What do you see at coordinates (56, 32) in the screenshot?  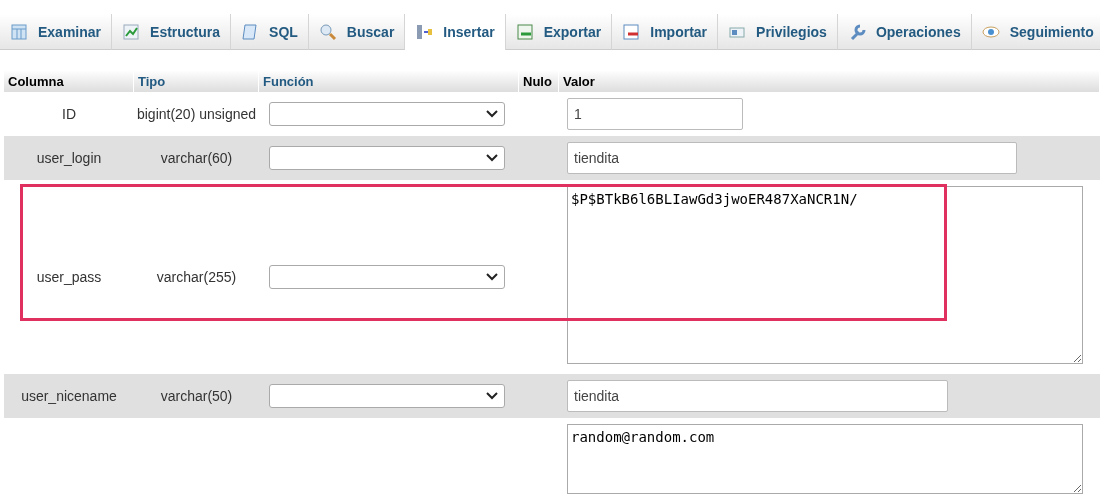 I see `tab: Examinar` at bounding box center [56, 32].